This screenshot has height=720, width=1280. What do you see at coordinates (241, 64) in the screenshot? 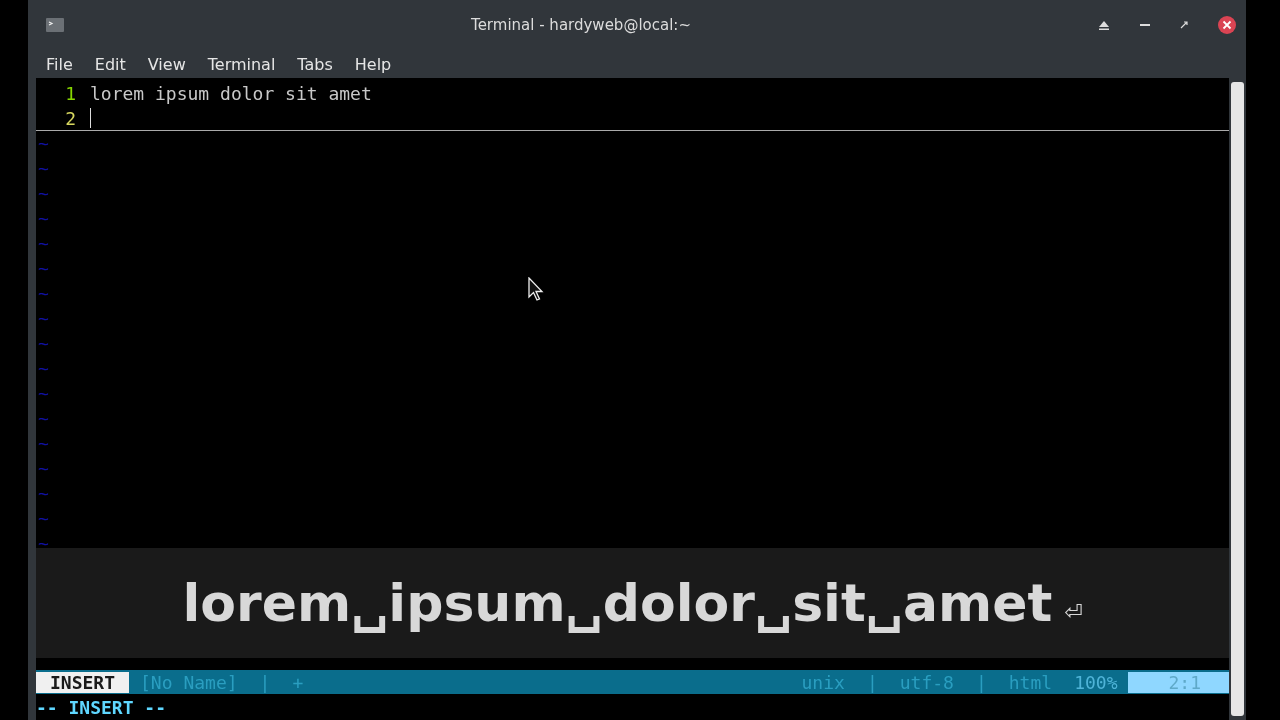
I see `menu-item: Terminal` at bounding box center [241, 64].